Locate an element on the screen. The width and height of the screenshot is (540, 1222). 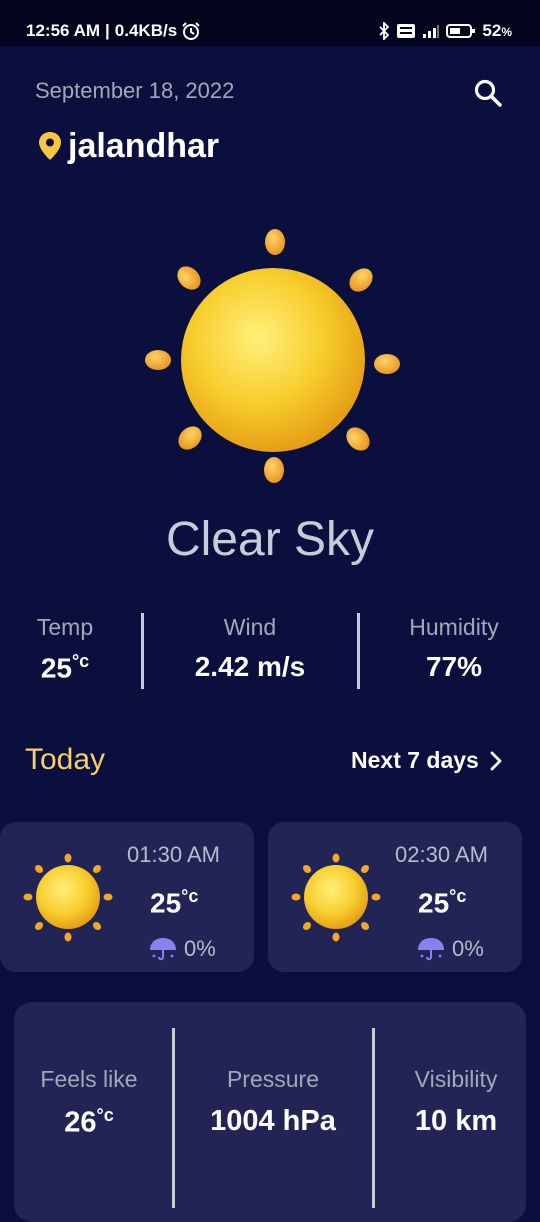
next-7-days-button: Next 7 days is located at coordinates (427, 760).